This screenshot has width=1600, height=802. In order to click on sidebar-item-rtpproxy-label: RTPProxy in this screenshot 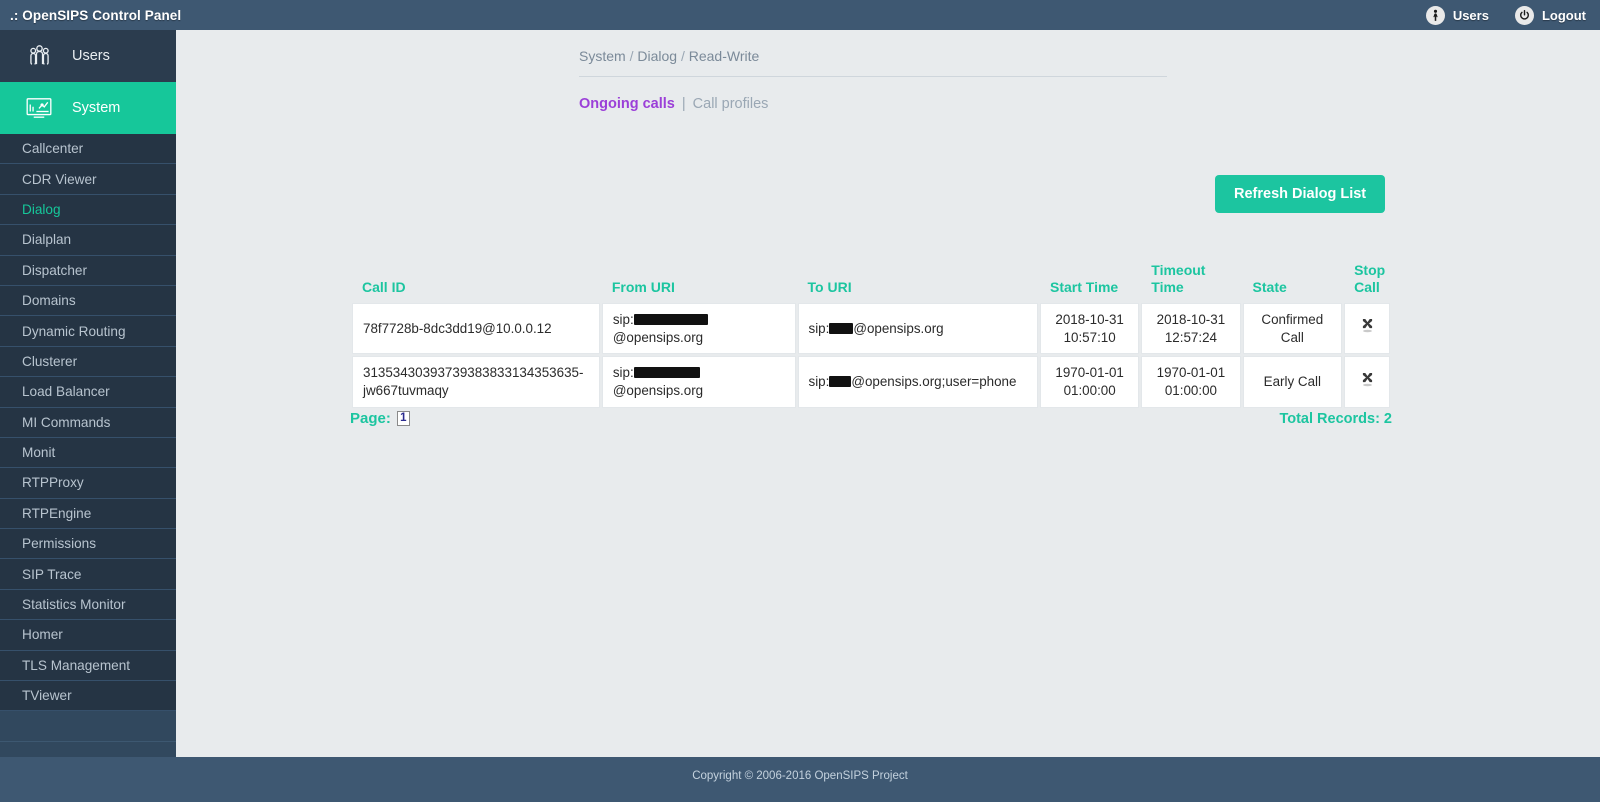, I will do `click(53, 483)`.